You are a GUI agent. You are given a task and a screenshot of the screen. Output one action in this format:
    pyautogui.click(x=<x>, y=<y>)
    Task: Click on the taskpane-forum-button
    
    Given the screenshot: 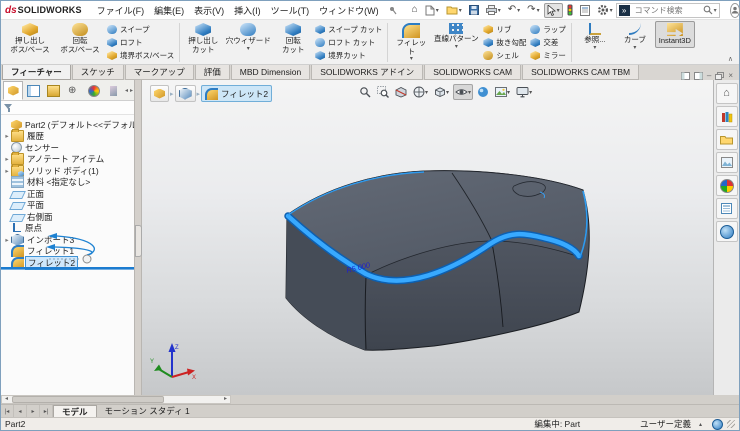 What is the action you would take?
    pyautogui.click(x=726, y=231)
    